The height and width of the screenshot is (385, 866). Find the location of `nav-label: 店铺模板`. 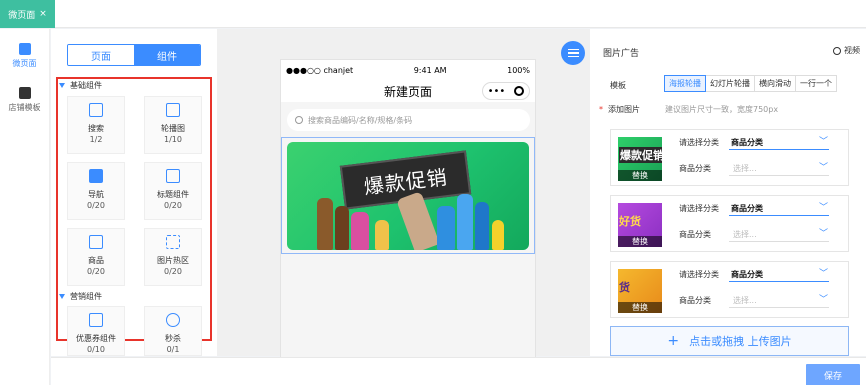

nav-label: 店铺模板 is located at coordinates (24, 107).